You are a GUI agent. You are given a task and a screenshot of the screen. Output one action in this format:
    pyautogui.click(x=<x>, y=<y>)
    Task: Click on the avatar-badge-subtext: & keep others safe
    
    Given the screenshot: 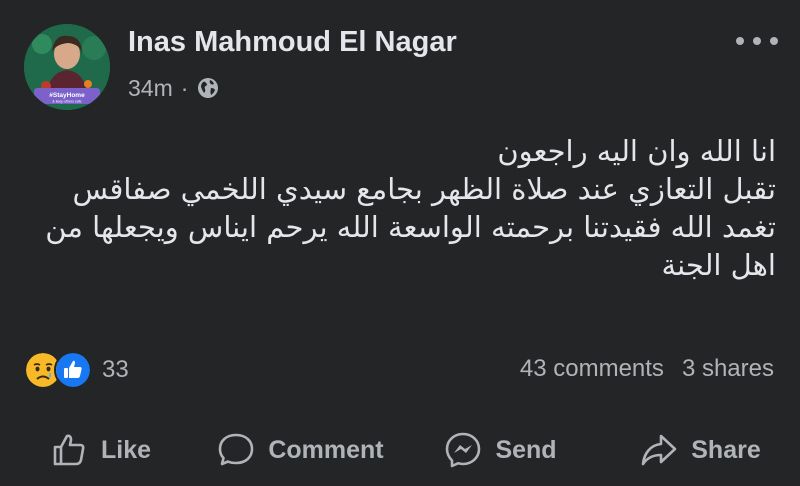 What is the action you would take?
    pyautogui.click(x=66, y=102)
    